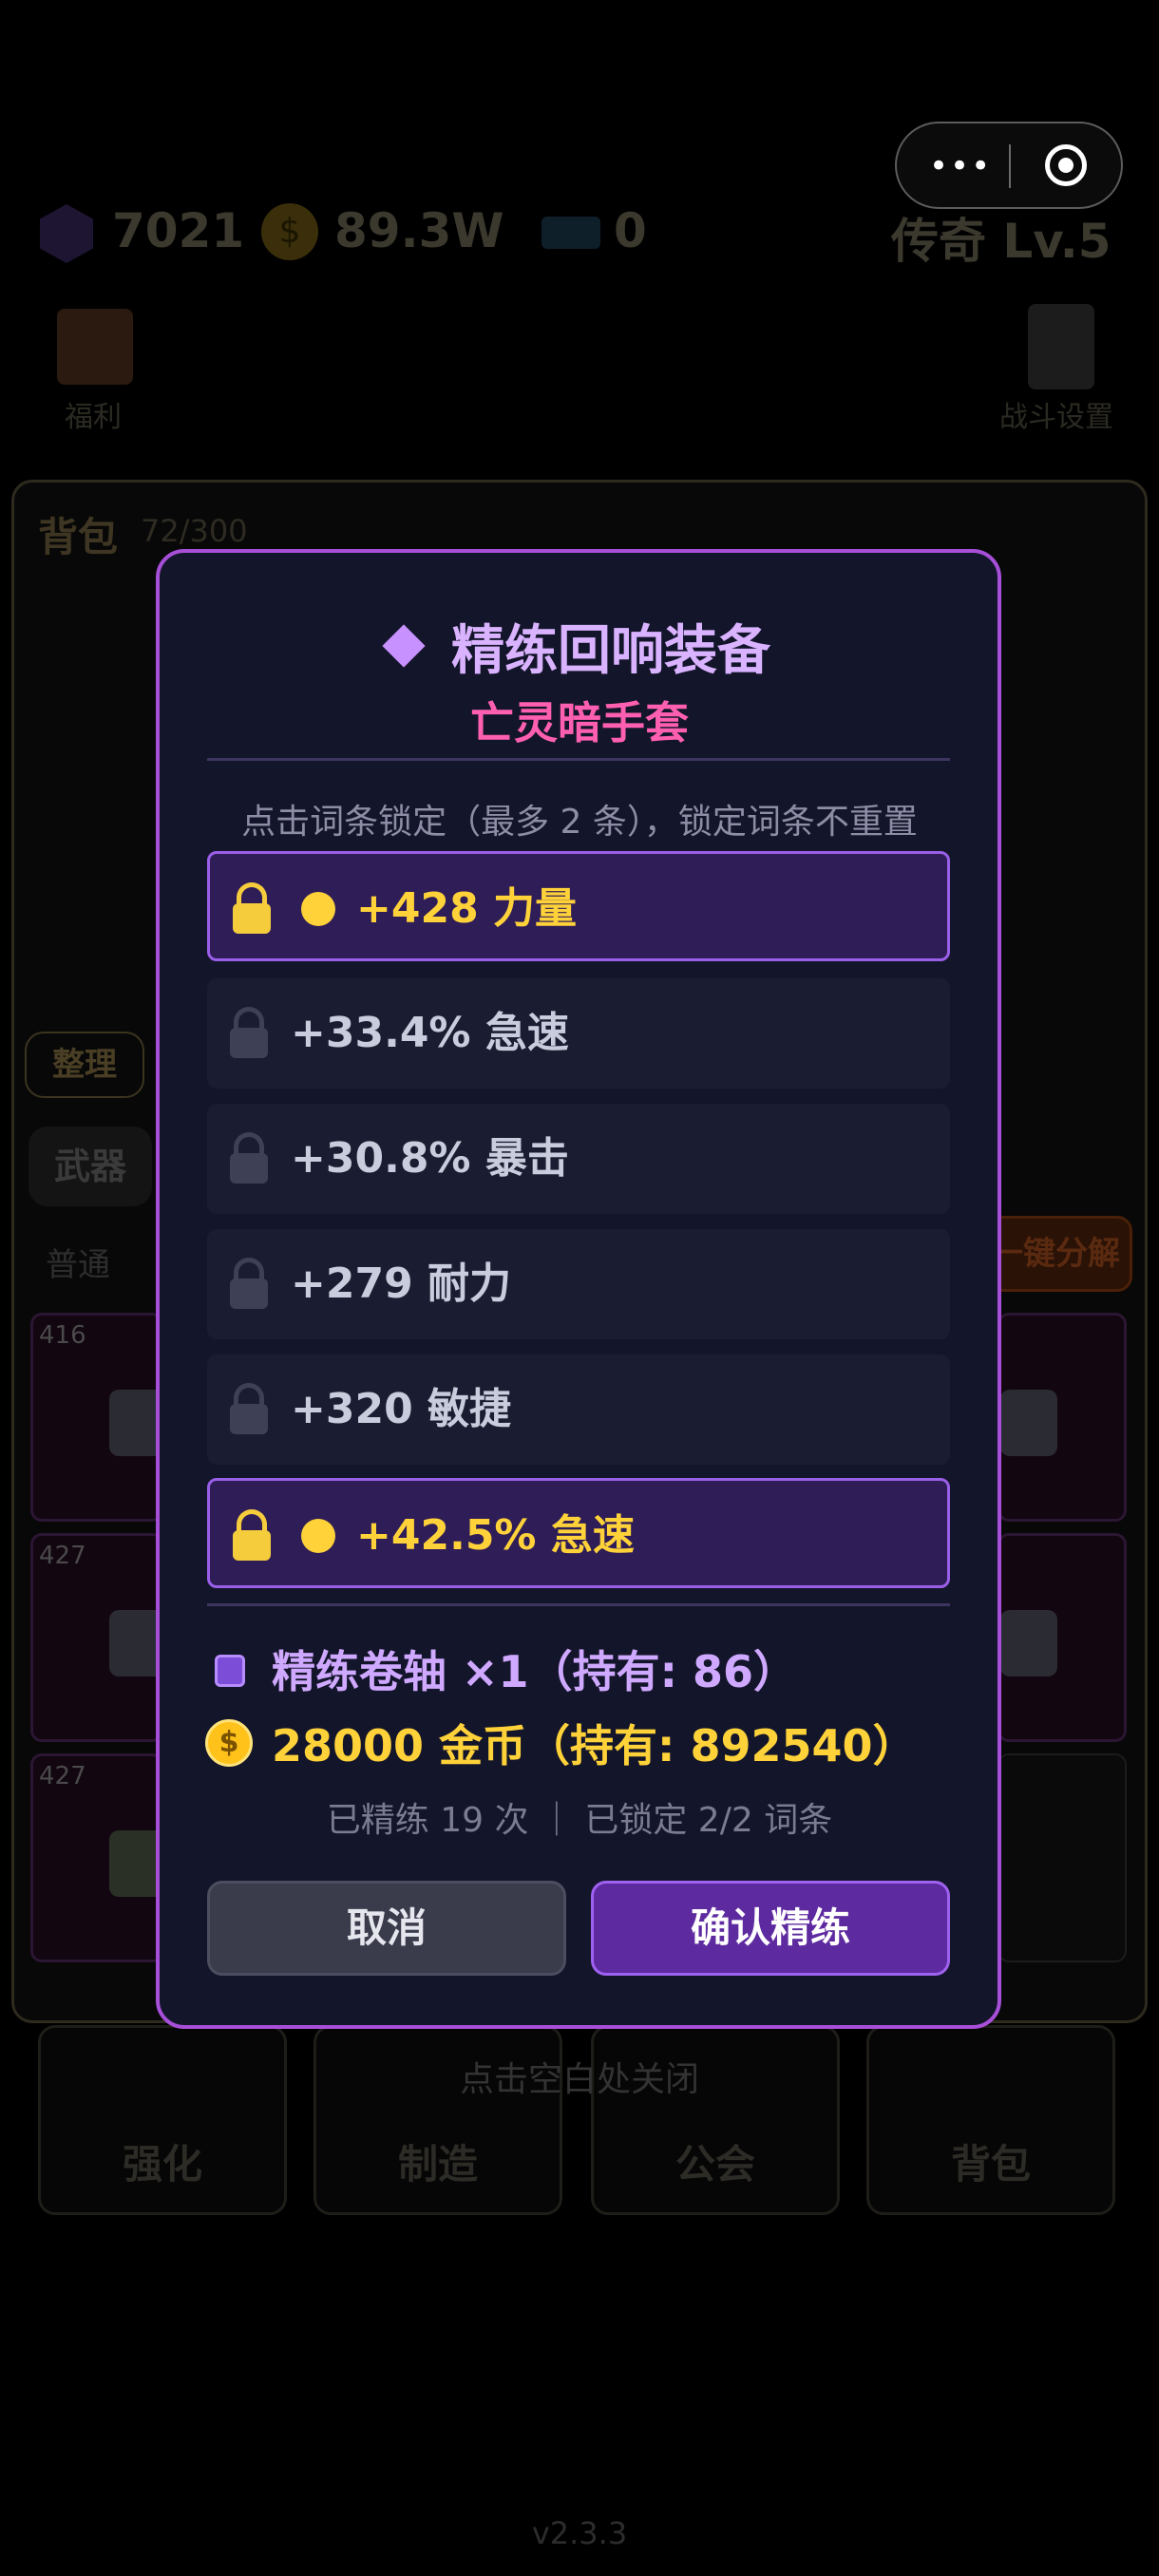  What do you see at coordinates (579, 722) in the screenshot?
I see `item-name: 亡灵暗手套` at bounding box center [579, 722].